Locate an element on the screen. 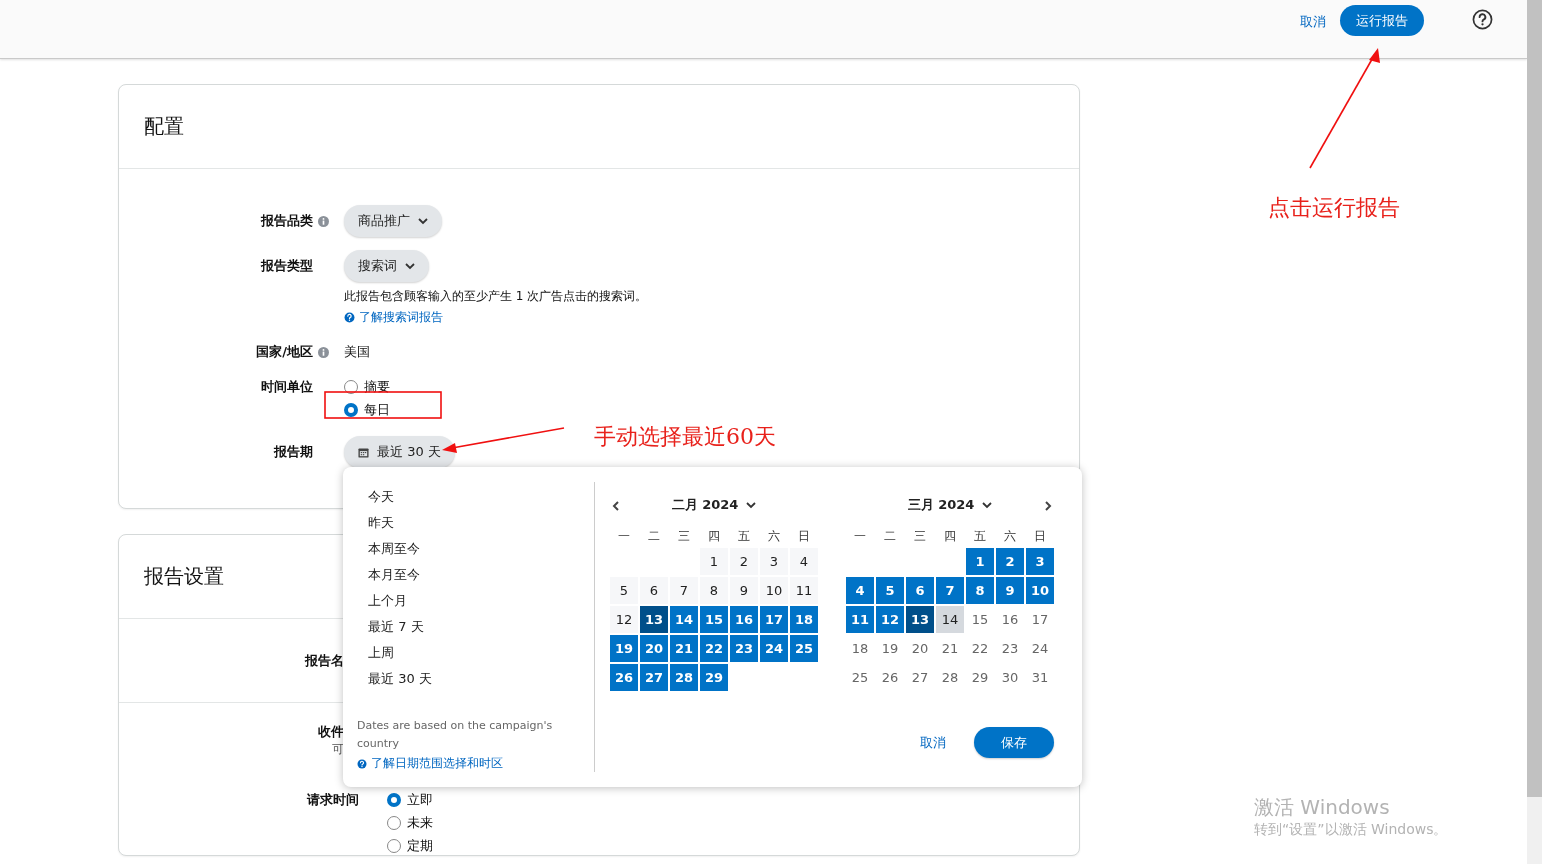 The image size is (1542, 864). preset-option: 上周 is located at coordinates (381, 653).